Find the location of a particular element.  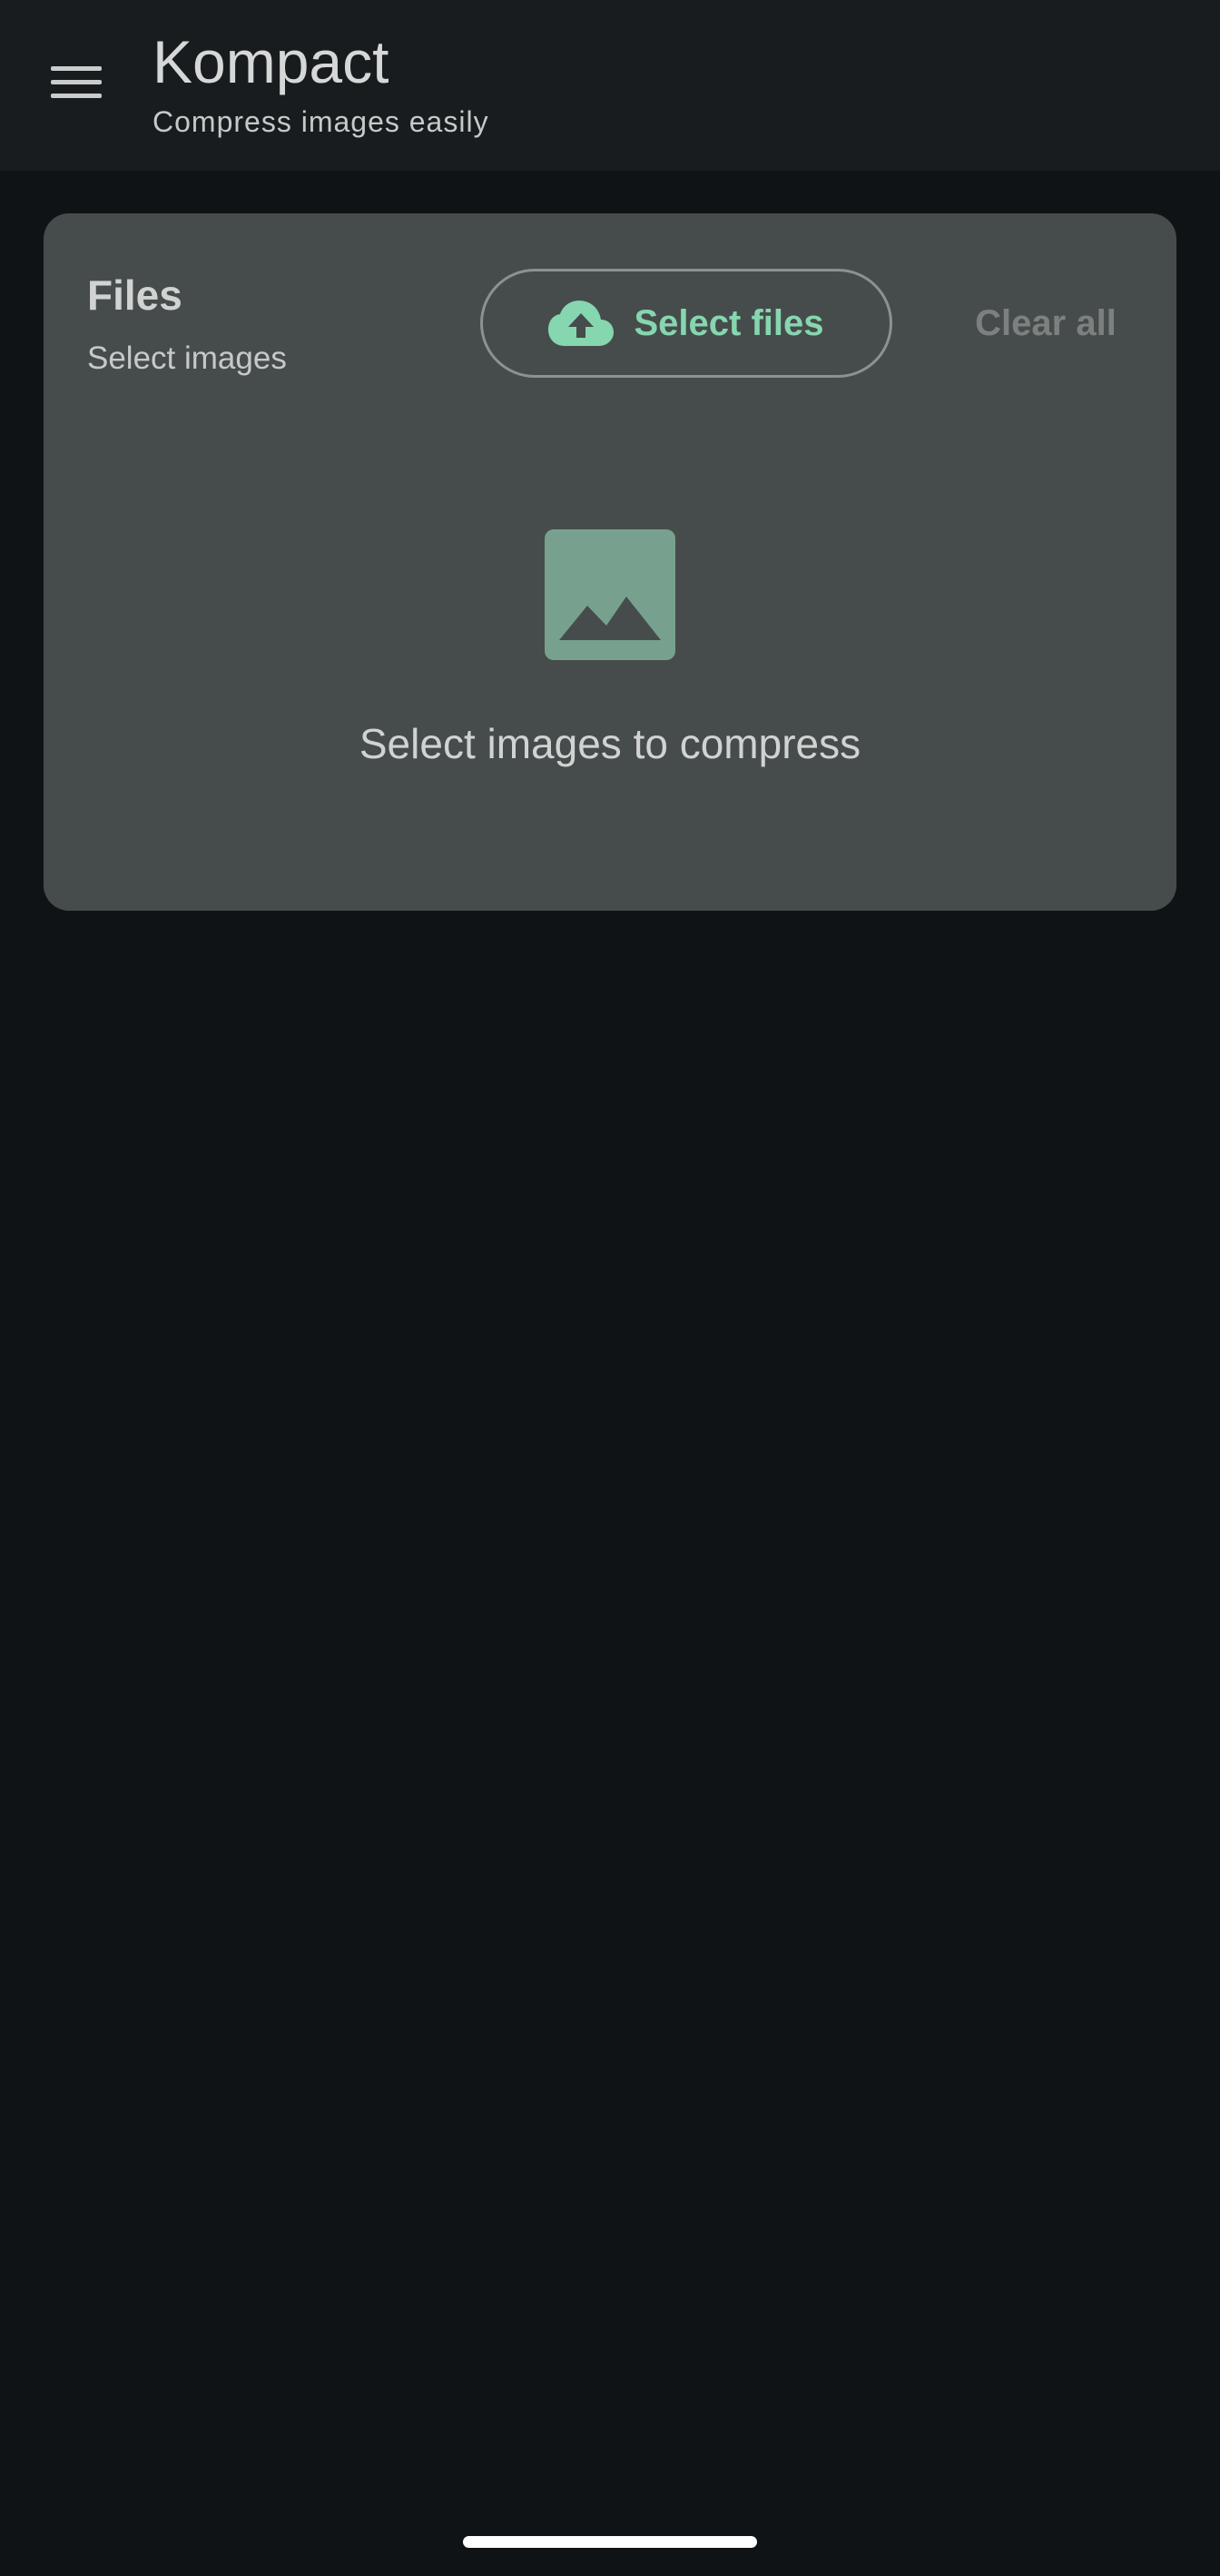

app-subtitle: Compress images easily is located at coordinates (320, 121).